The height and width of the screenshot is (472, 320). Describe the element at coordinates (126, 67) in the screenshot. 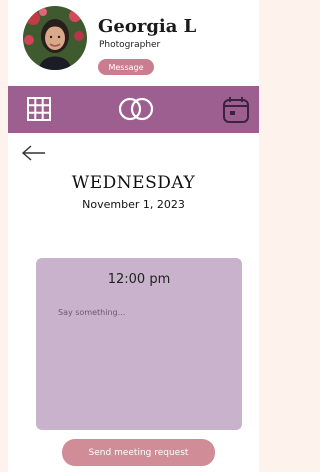

I see `message-button: Message` at that location.